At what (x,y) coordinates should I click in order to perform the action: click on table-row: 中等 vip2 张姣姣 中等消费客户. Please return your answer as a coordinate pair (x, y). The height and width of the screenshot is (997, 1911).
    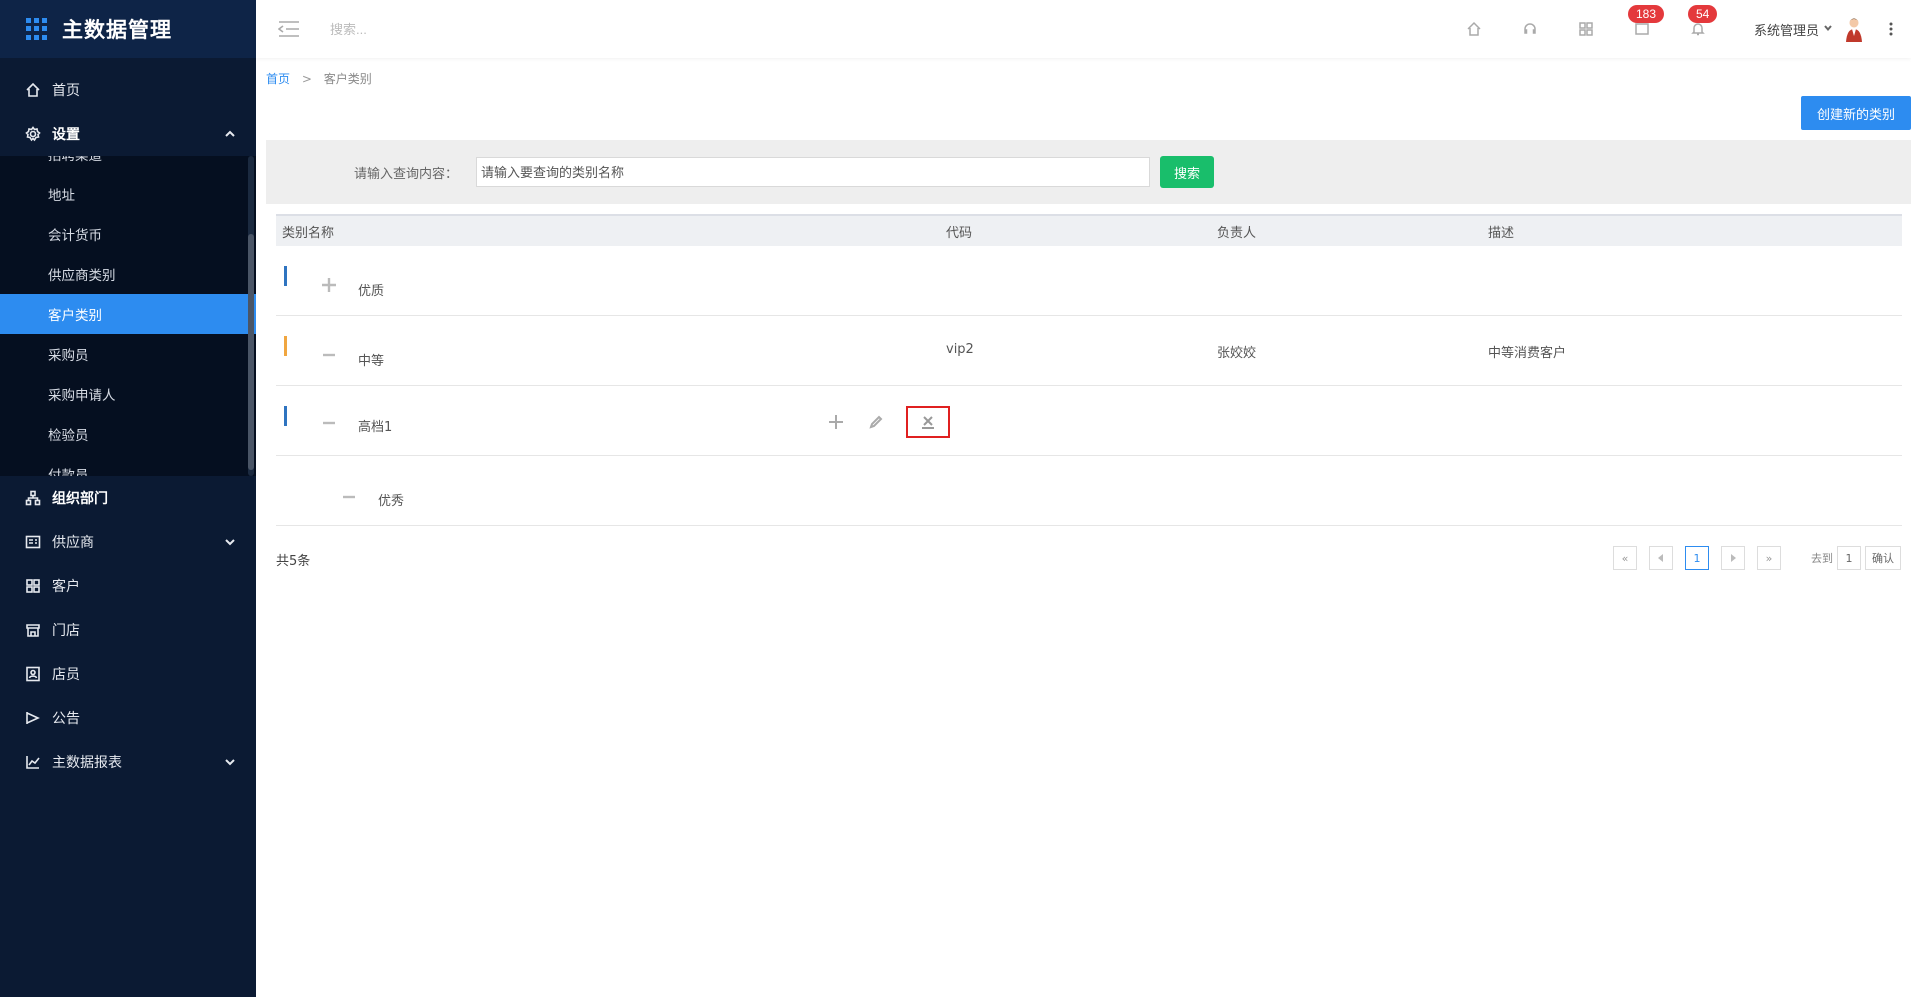
    Looking at the image, I should click on (1089, 351).